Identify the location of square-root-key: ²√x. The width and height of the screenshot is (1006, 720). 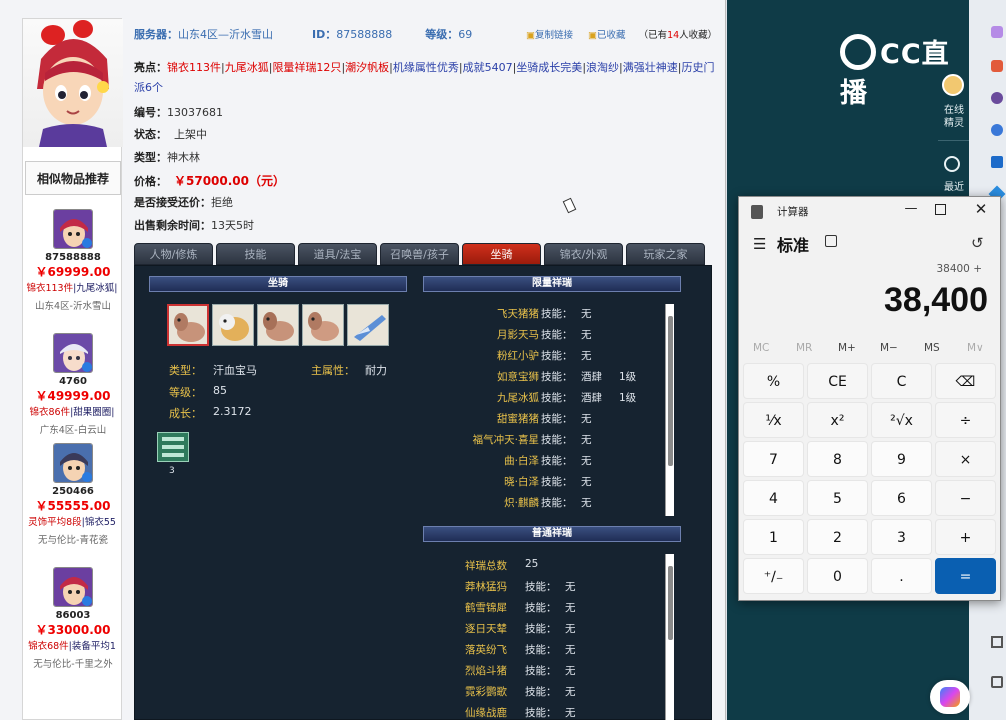
(901, 420).